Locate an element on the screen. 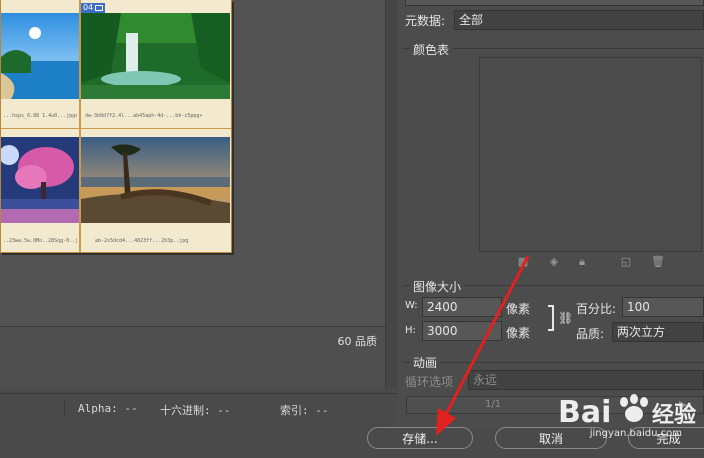  width-label: W: is located at coordinates (411, 305).